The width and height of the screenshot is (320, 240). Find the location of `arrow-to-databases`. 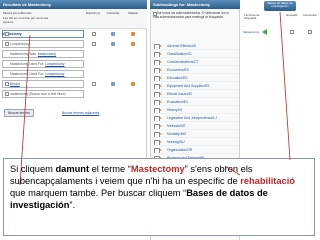

arrow-to-databases is located at coordinates (285, 86).